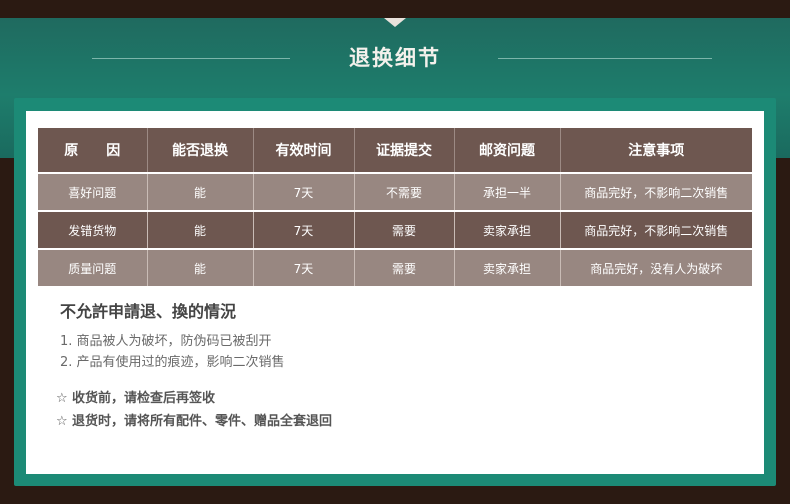  Describe the element at coordinates (166, 341) in the screenshot. I see `condition-item: 1. 商品被人为破坏，防伪码已被刮开` at that location.